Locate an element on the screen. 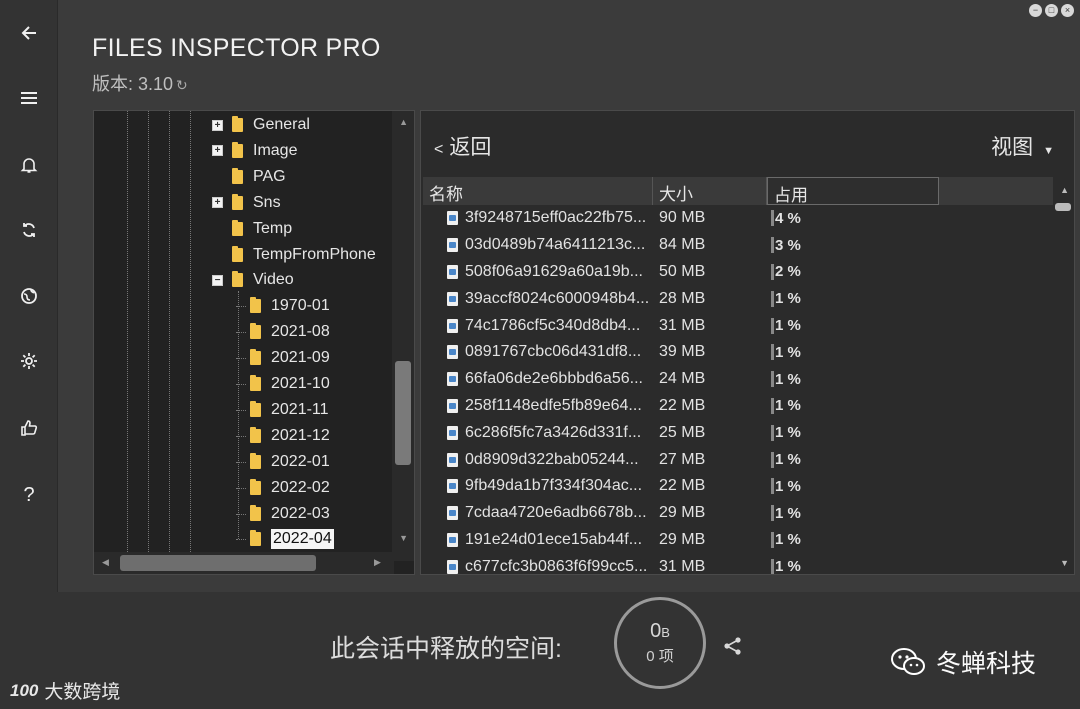  tree-node-label: General is located at coordinates (281, 124).